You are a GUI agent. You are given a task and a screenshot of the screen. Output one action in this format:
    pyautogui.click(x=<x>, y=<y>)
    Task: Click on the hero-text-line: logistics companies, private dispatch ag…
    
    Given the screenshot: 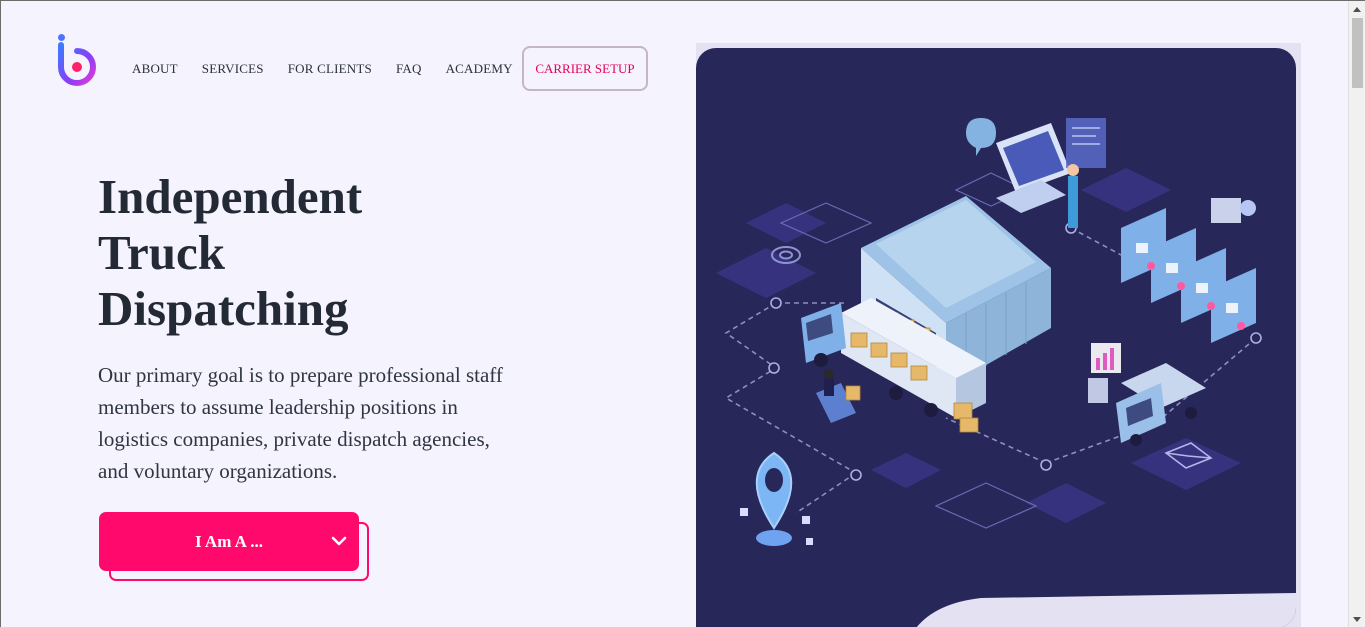 What is the action you would take?
    pyautogui.click(x=294, y=439)
    